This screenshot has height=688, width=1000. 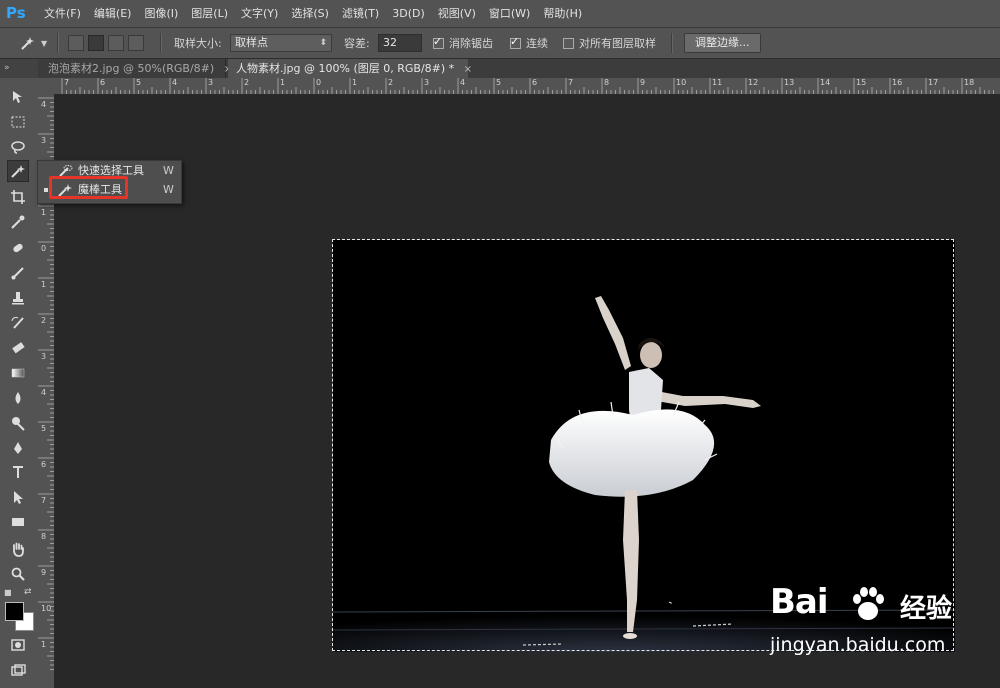 I want to click on pen-tool, so click(x=18, y=448).